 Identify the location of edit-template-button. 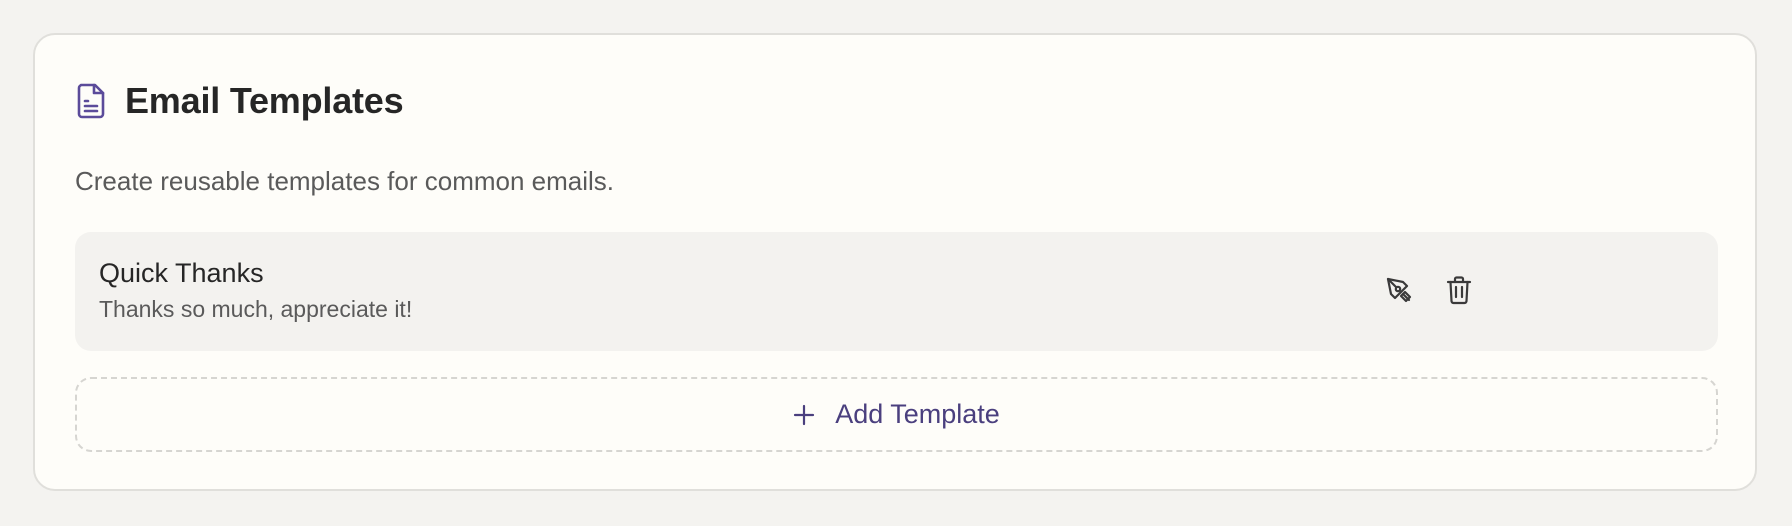
(1399, 292).